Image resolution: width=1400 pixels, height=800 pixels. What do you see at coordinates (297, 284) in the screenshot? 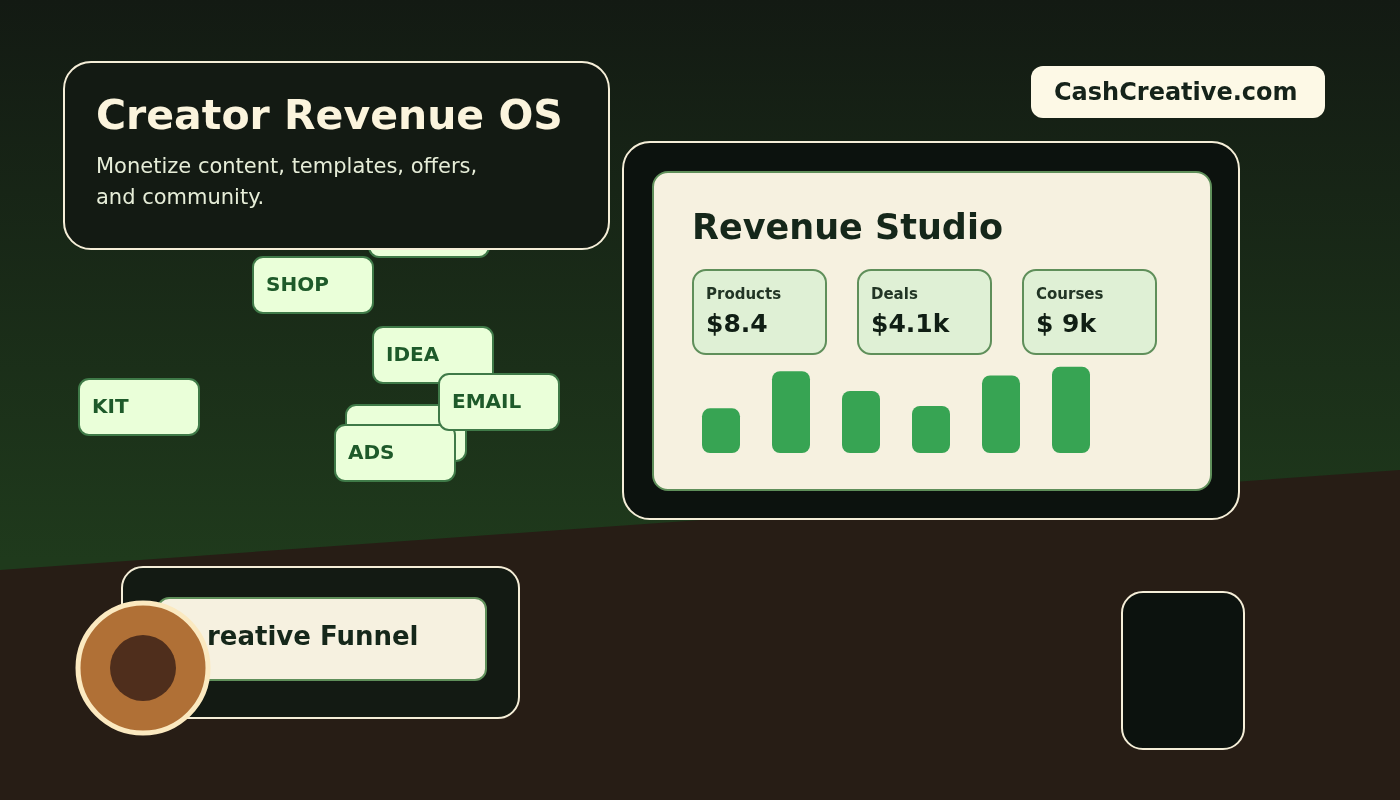
I see `tag-label: SHOP` at bounding box center [297, 284].